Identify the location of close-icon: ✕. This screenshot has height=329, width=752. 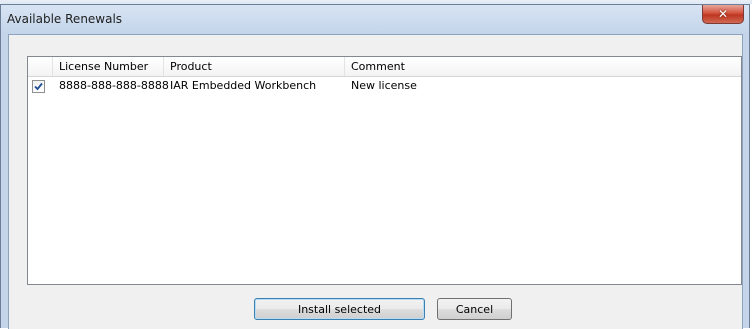
(723, 14).